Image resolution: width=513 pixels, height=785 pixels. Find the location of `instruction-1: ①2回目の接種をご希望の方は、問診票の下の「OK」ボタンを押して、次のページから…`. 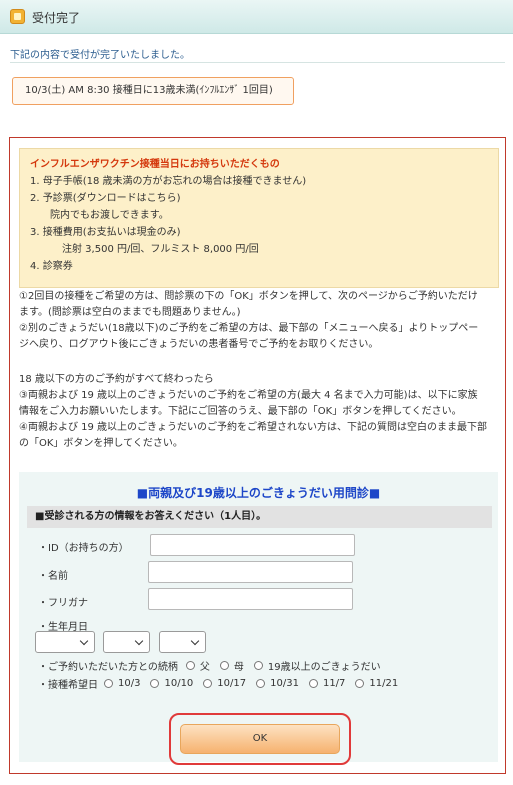

instruction-1: ①2回目の接種をご希望の方は、問診票の下の「OK」ボタンを押して、次のページから… is located at coordinates (260, 305).